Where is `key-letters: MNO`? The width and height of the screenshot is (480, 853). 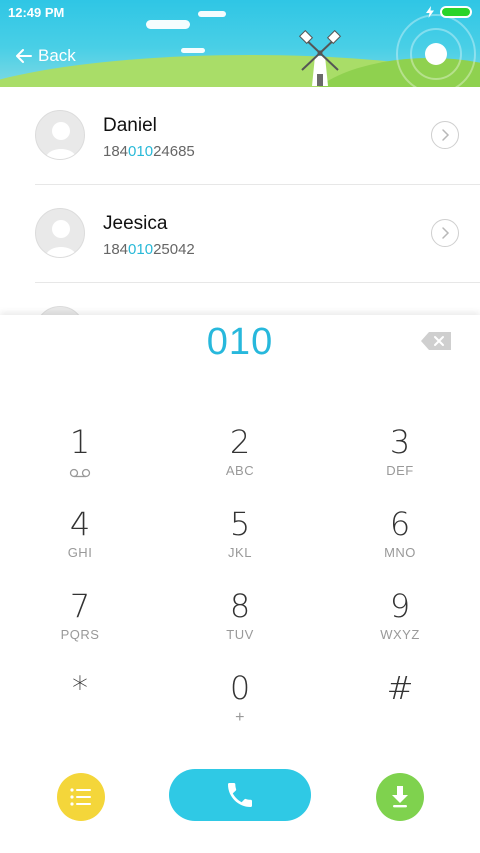 key-letters: MNO is located at coordinates (400, 552).